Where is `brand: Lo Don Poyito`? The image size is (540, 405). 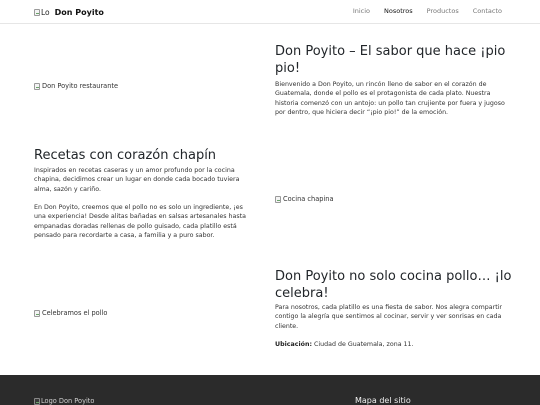
brand: Lo Don Poyito is located at coordinates (69, 12).